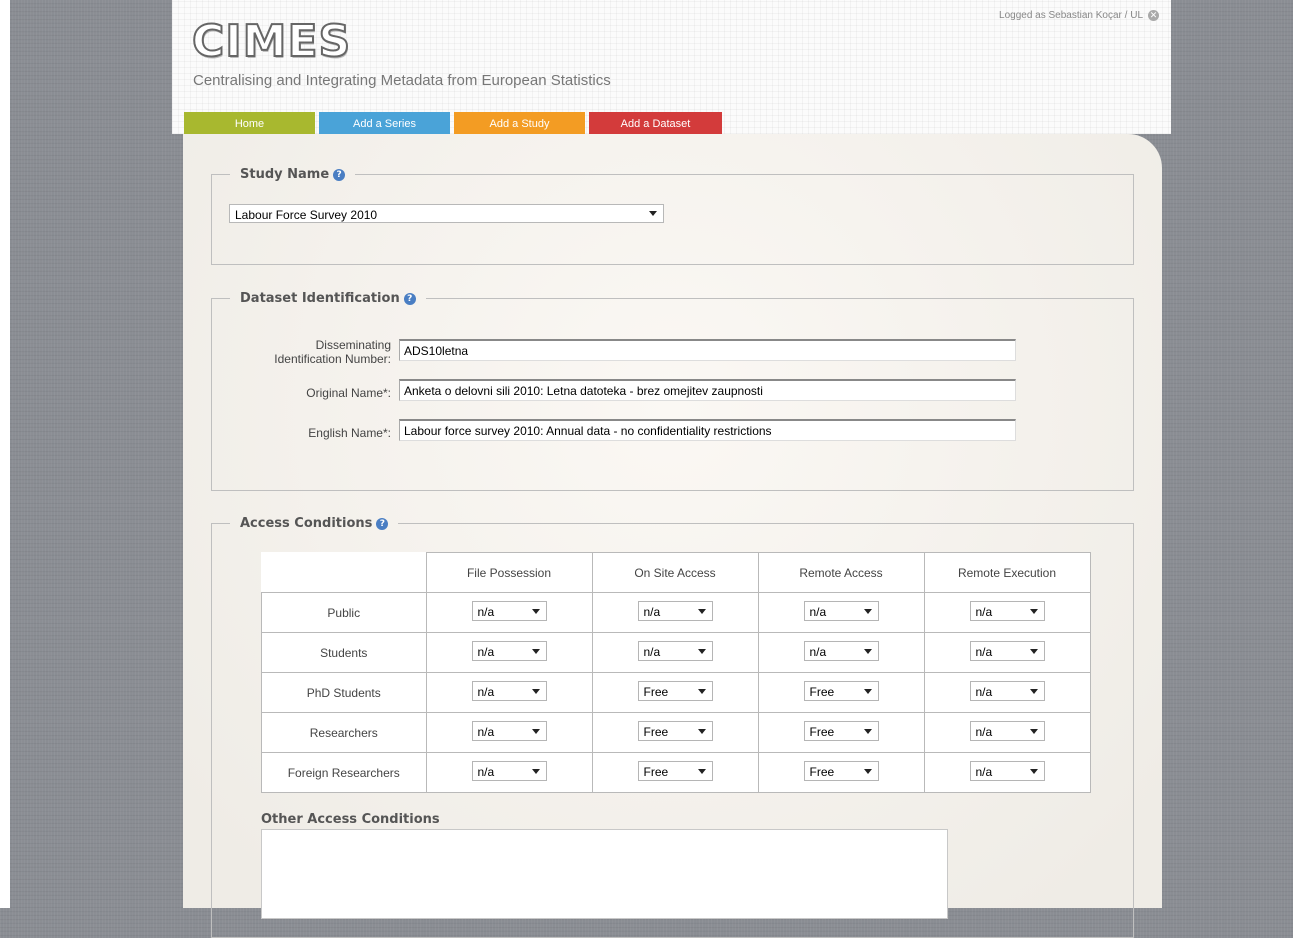 Image resolution: width=1293 pixels, height=938 pixels. I want to click on row-label: PhD Students, so click(344, 692).